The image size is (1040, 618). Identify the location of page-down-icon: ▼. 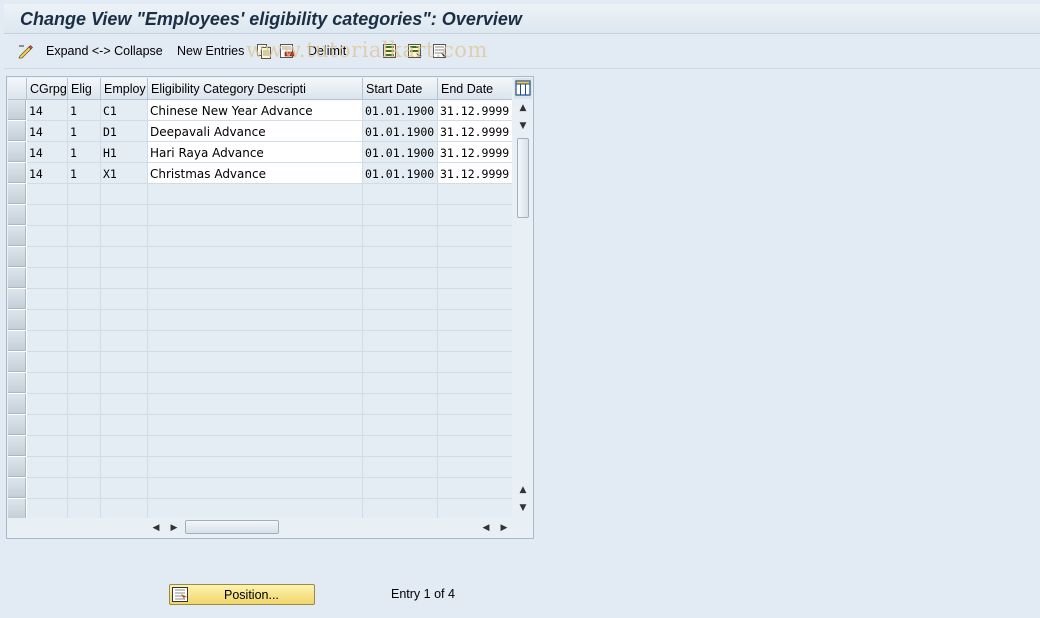
(523, 126).